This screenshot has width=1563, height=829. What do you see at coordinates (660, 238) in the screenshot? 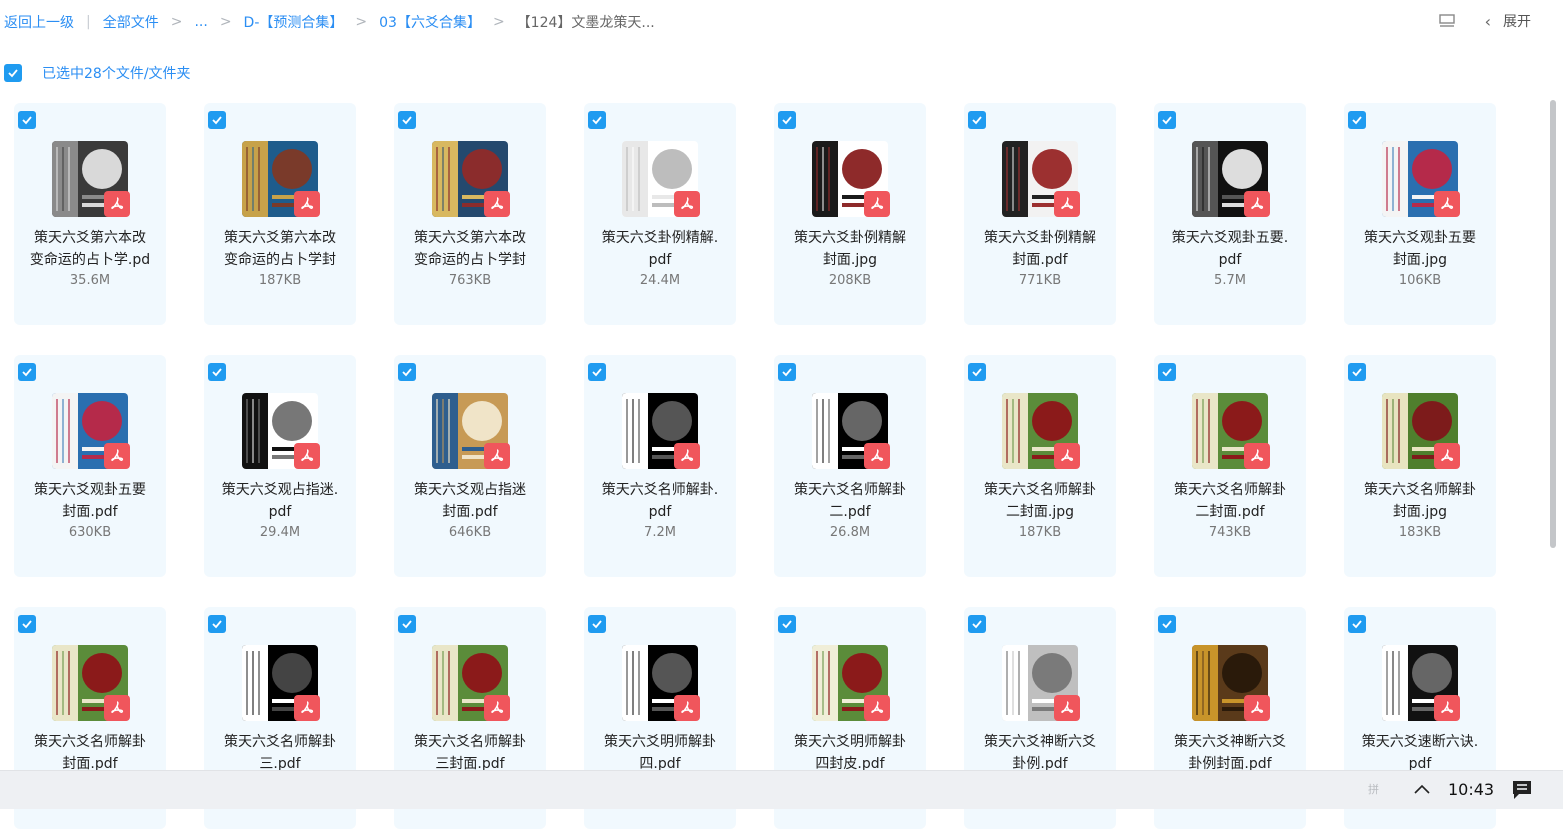
I see `file-name-line1: 策天六爻卦例精解.` at bounding box center [660, 238].